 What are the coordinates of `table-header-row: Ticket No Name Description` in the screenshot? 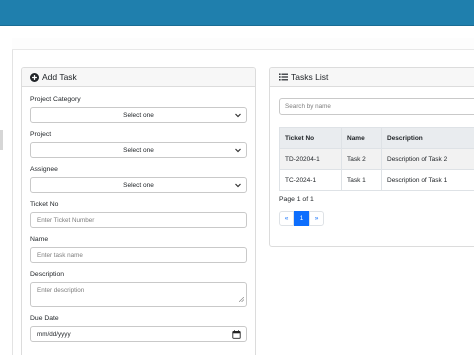 It's located at (376, 138).